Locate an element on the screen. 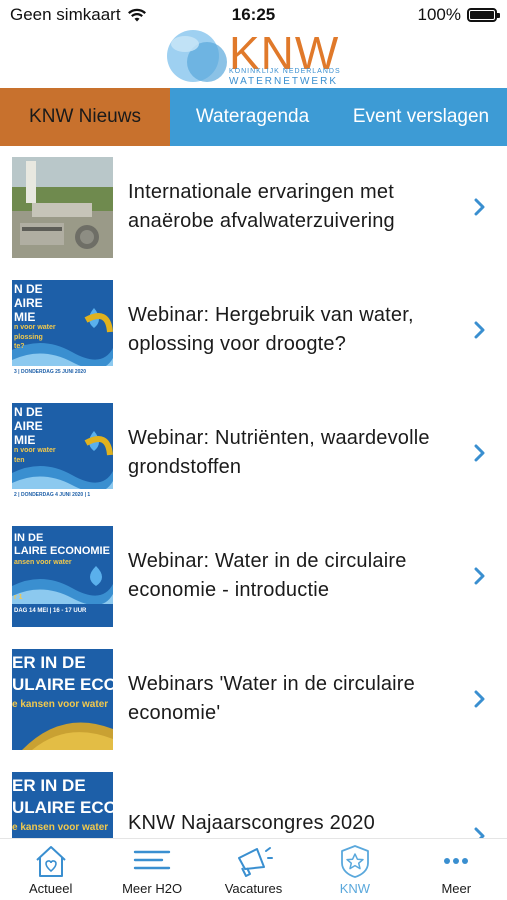 This screenshot has width=507, height=900. thumb-line: IN DE is located at coordinates (29, 538).